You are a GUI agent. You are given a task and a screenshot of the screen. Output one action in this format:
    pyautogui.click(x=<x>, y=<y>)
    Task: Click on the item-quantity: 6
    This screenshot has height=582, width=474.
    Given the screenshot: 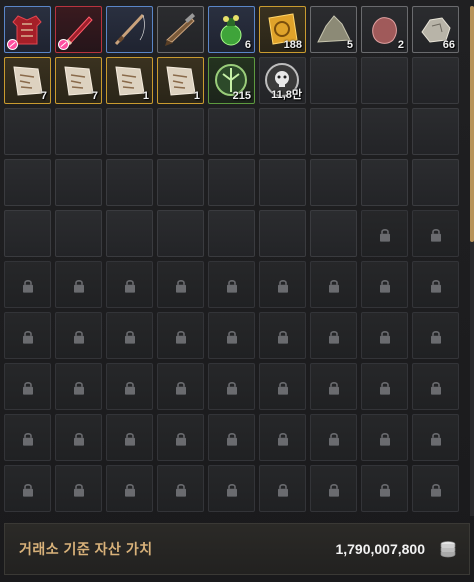 What is the action you would take?
    pyautogui.click(x=247, y=45)
    